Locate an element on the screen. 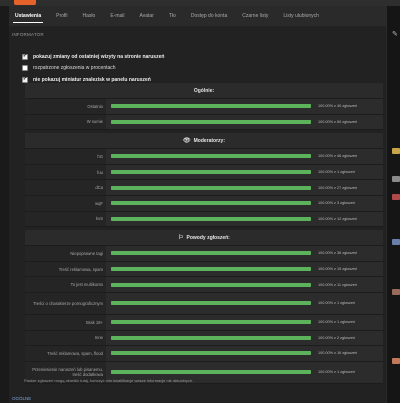  checkbox-show-changes: ✓ is located at coordinates (25, 56).